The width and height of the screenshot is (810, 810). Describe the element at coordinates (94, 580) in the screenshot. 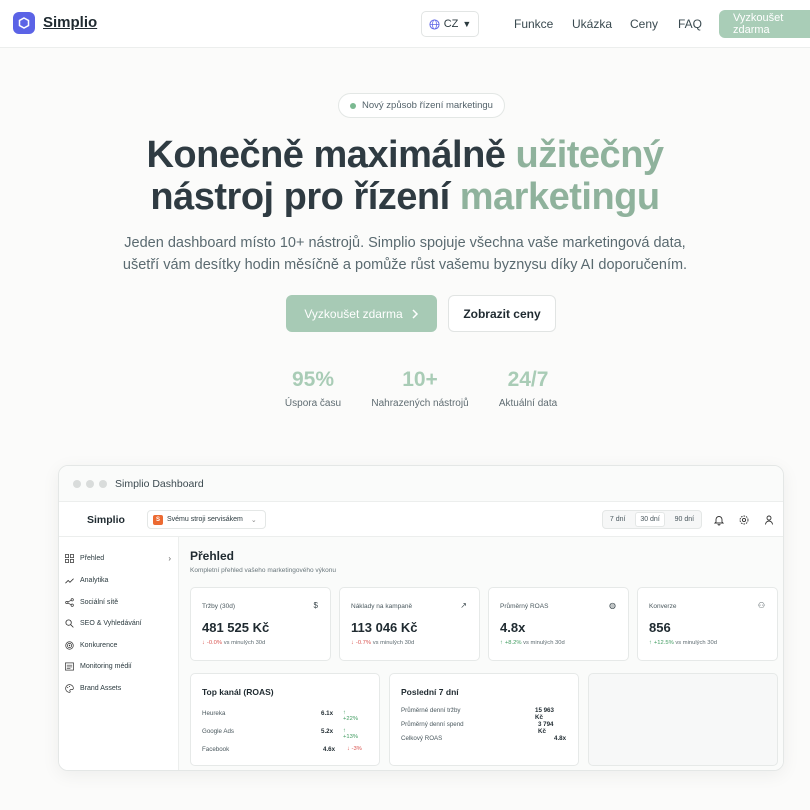

I see `sidebar-item-label: Analytika` at that location.